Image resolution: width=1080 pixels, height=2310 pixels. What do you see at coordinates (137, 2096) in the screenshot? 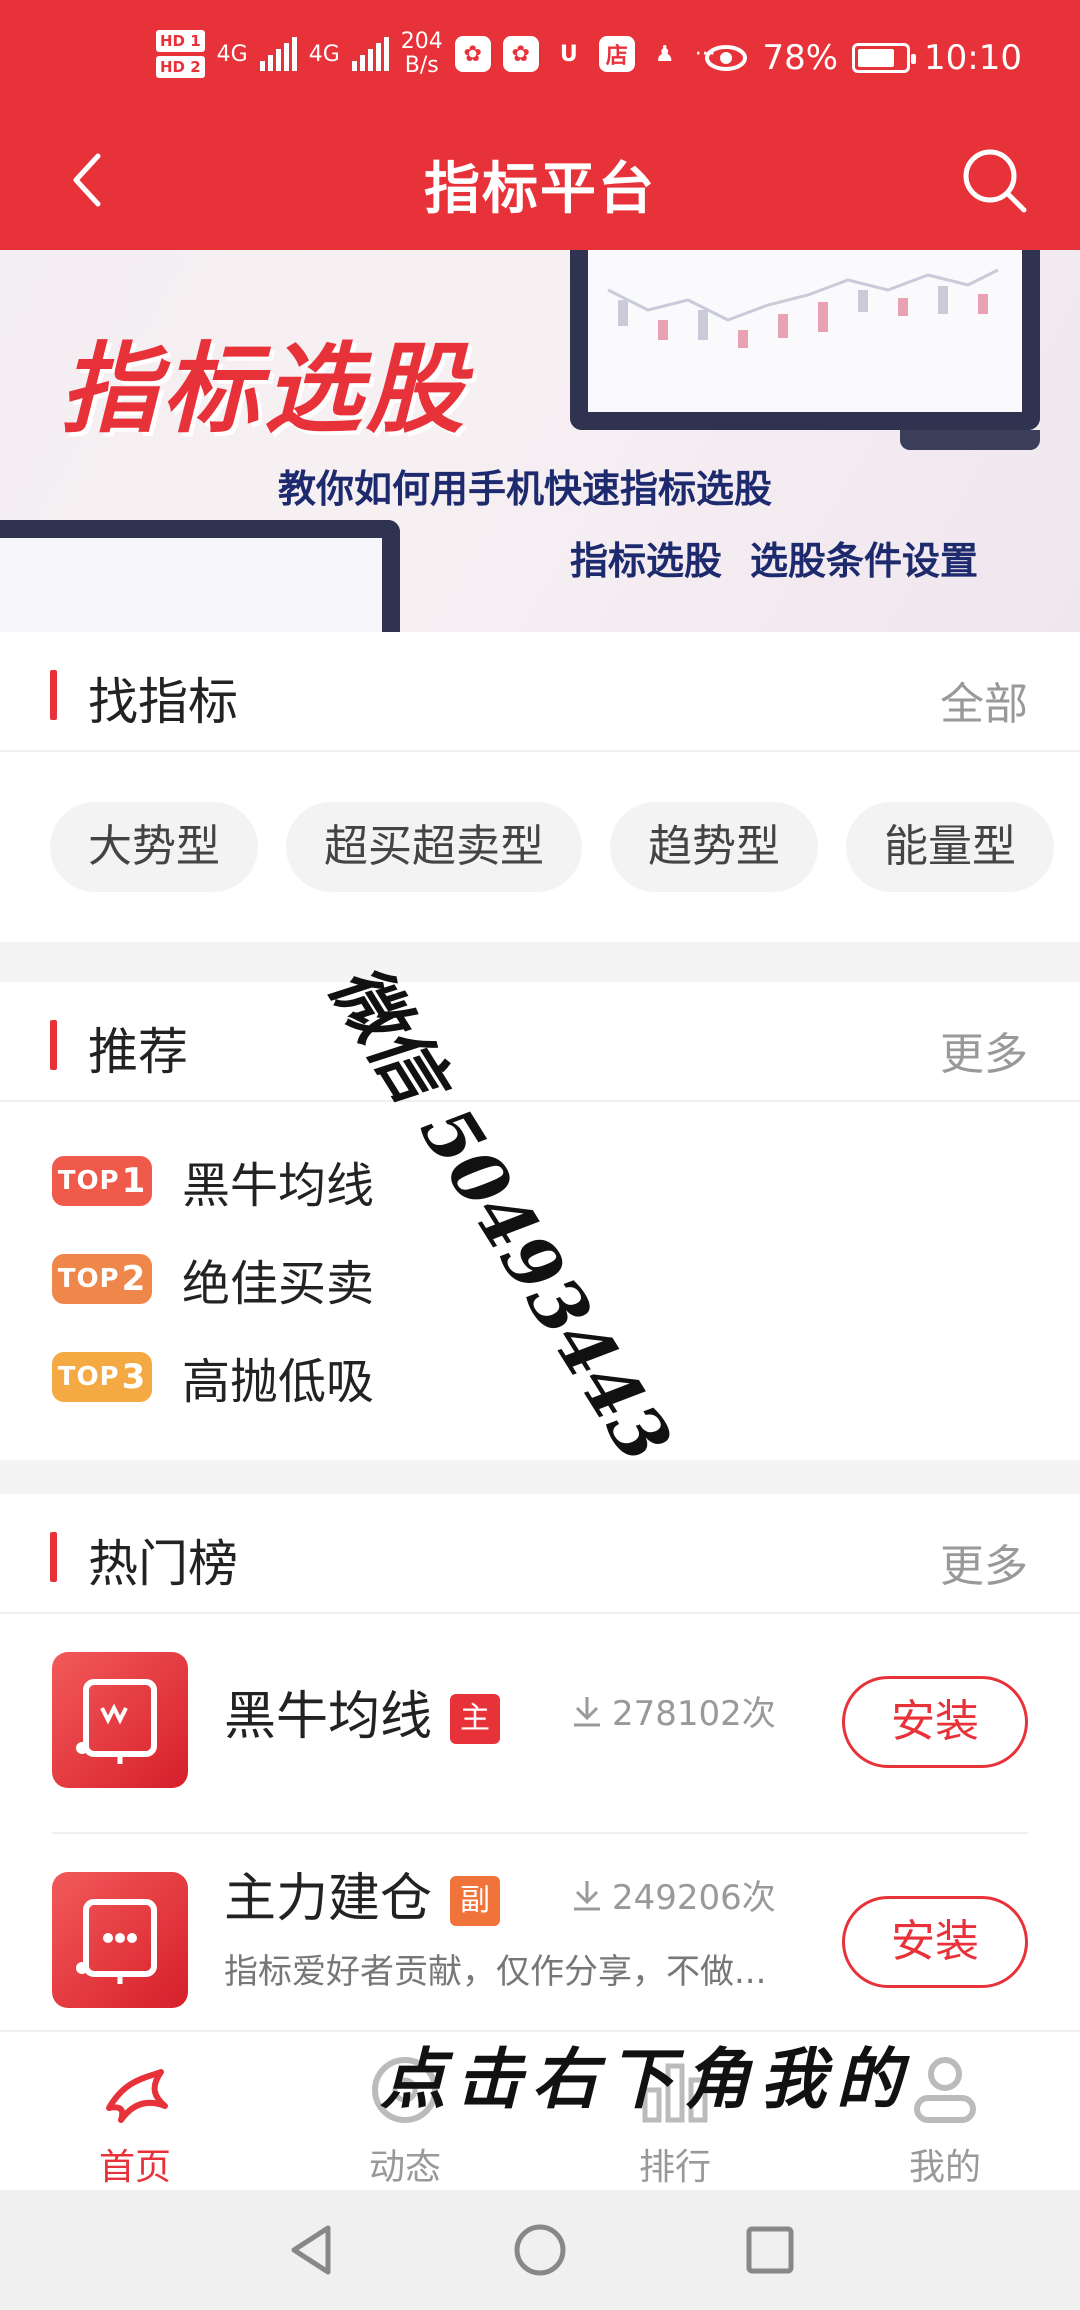
I see `home-icon` at bounding box center [137, 2096].